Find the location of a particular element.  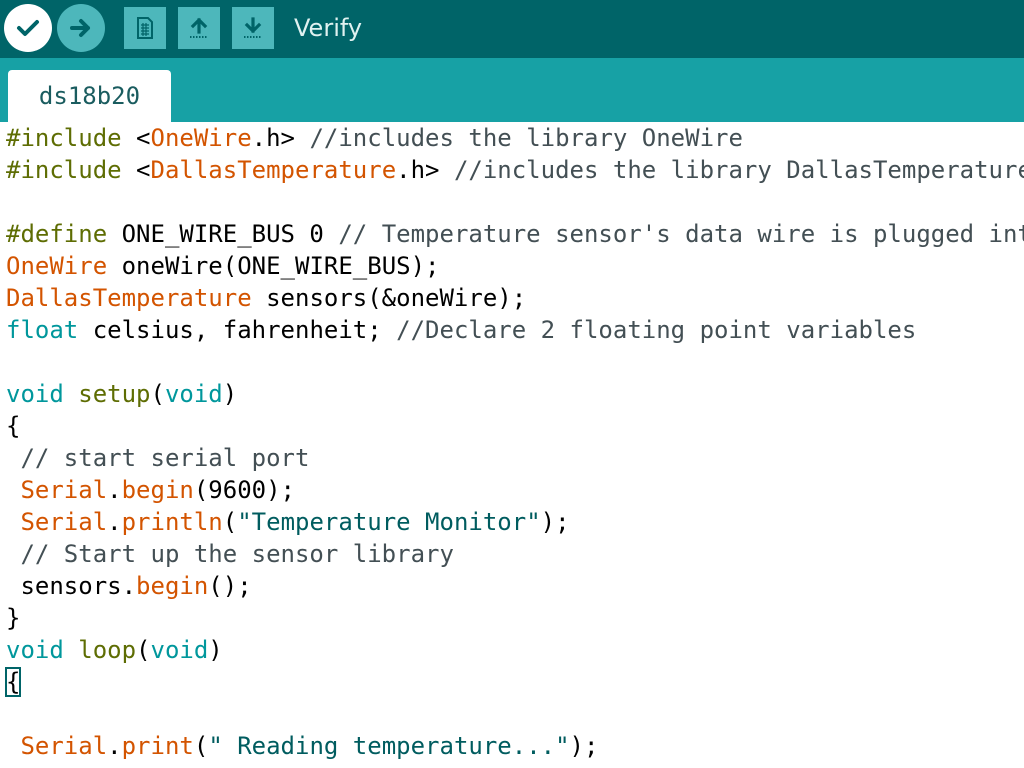

code-token: // start serial port is located at coordinates (158, 458).